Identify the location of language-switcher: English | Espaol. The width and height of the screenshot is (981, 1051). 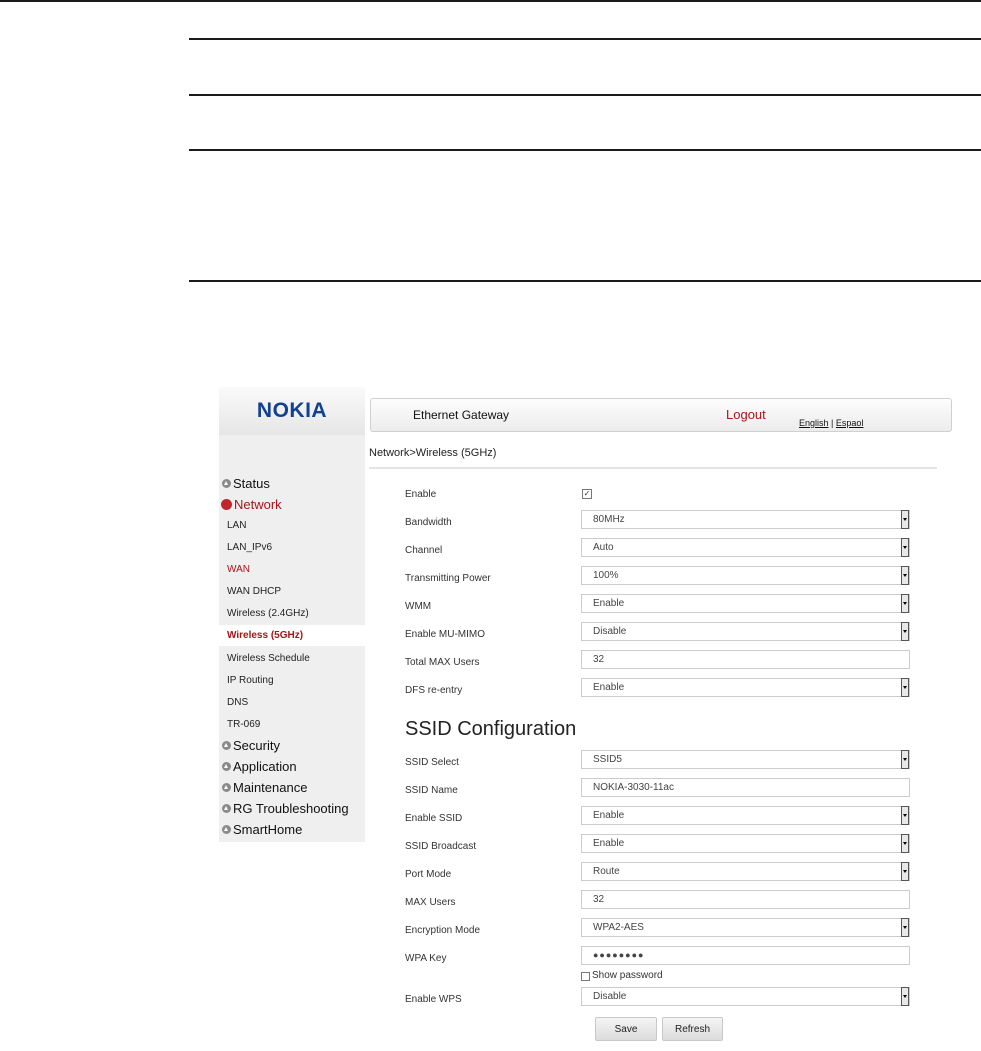
(831, 423).